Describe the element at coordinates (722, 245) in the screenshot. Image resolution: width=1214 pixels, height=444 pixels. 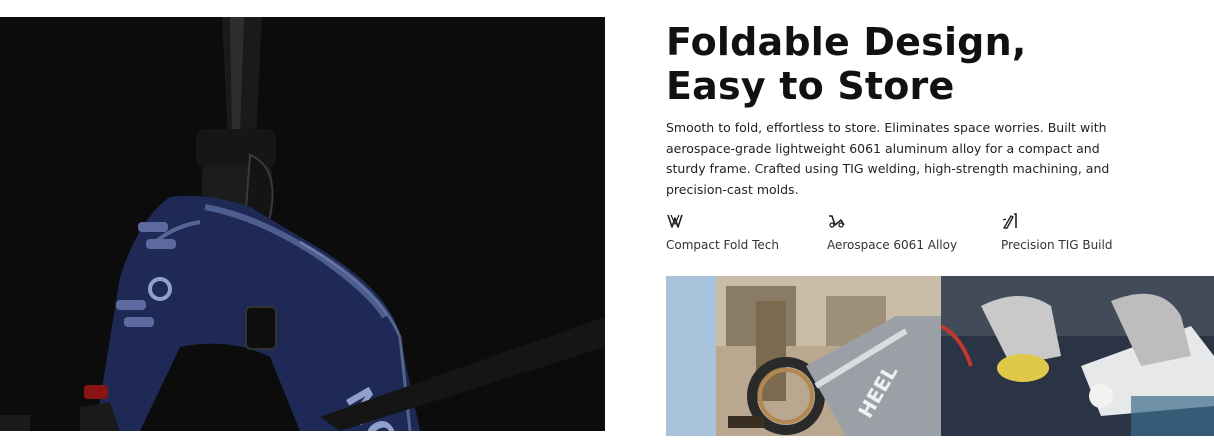
I see `feature-label: Compact Fold Tech` at that location.